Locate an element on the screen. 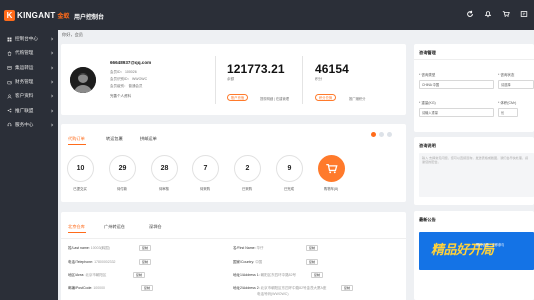 The height and width of the screenshot is (300, 534). order-stat-label: 已采购 is located at coordinates (247, 189).